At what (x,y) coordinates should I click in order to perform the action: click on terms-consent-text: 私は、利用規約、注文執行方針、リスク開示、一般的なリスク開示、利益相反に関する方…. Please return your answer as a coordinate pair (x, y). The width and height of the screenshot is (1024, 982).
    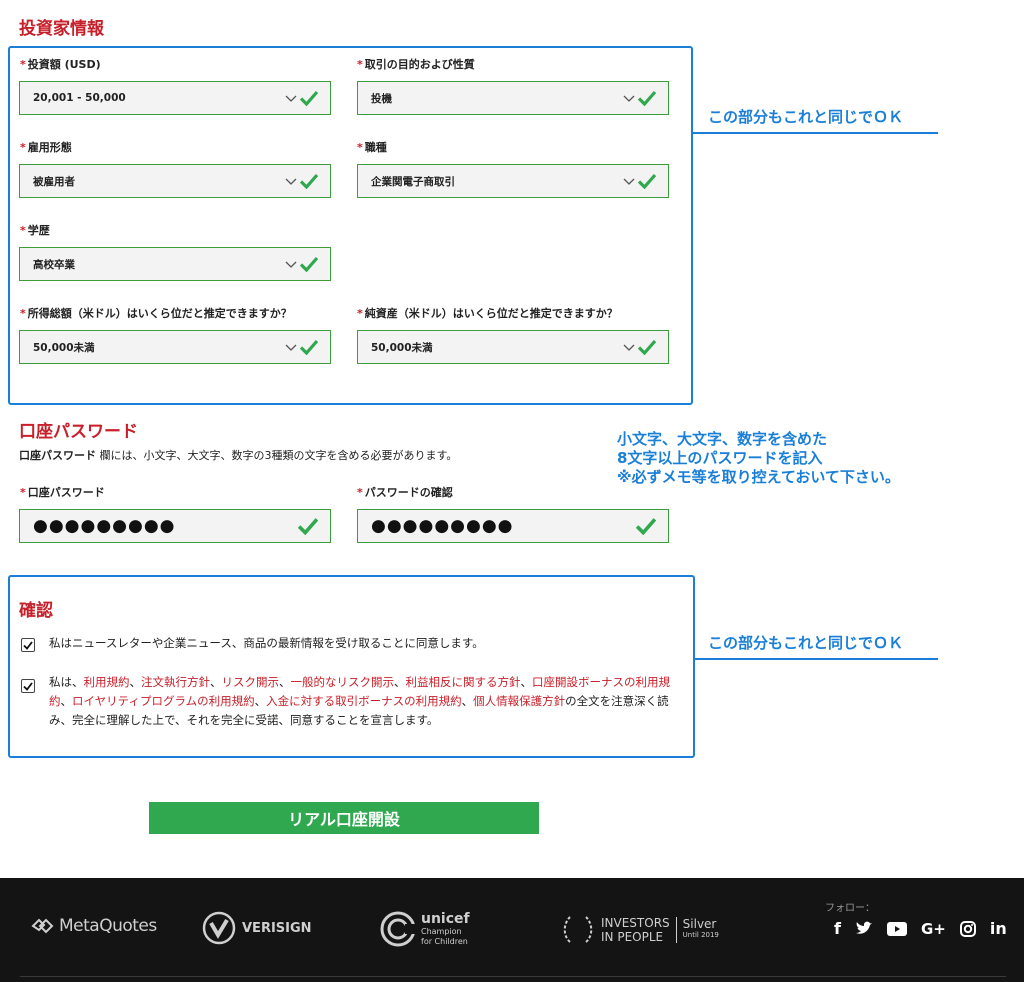
    Looking at the image, I should click on (359, 701).